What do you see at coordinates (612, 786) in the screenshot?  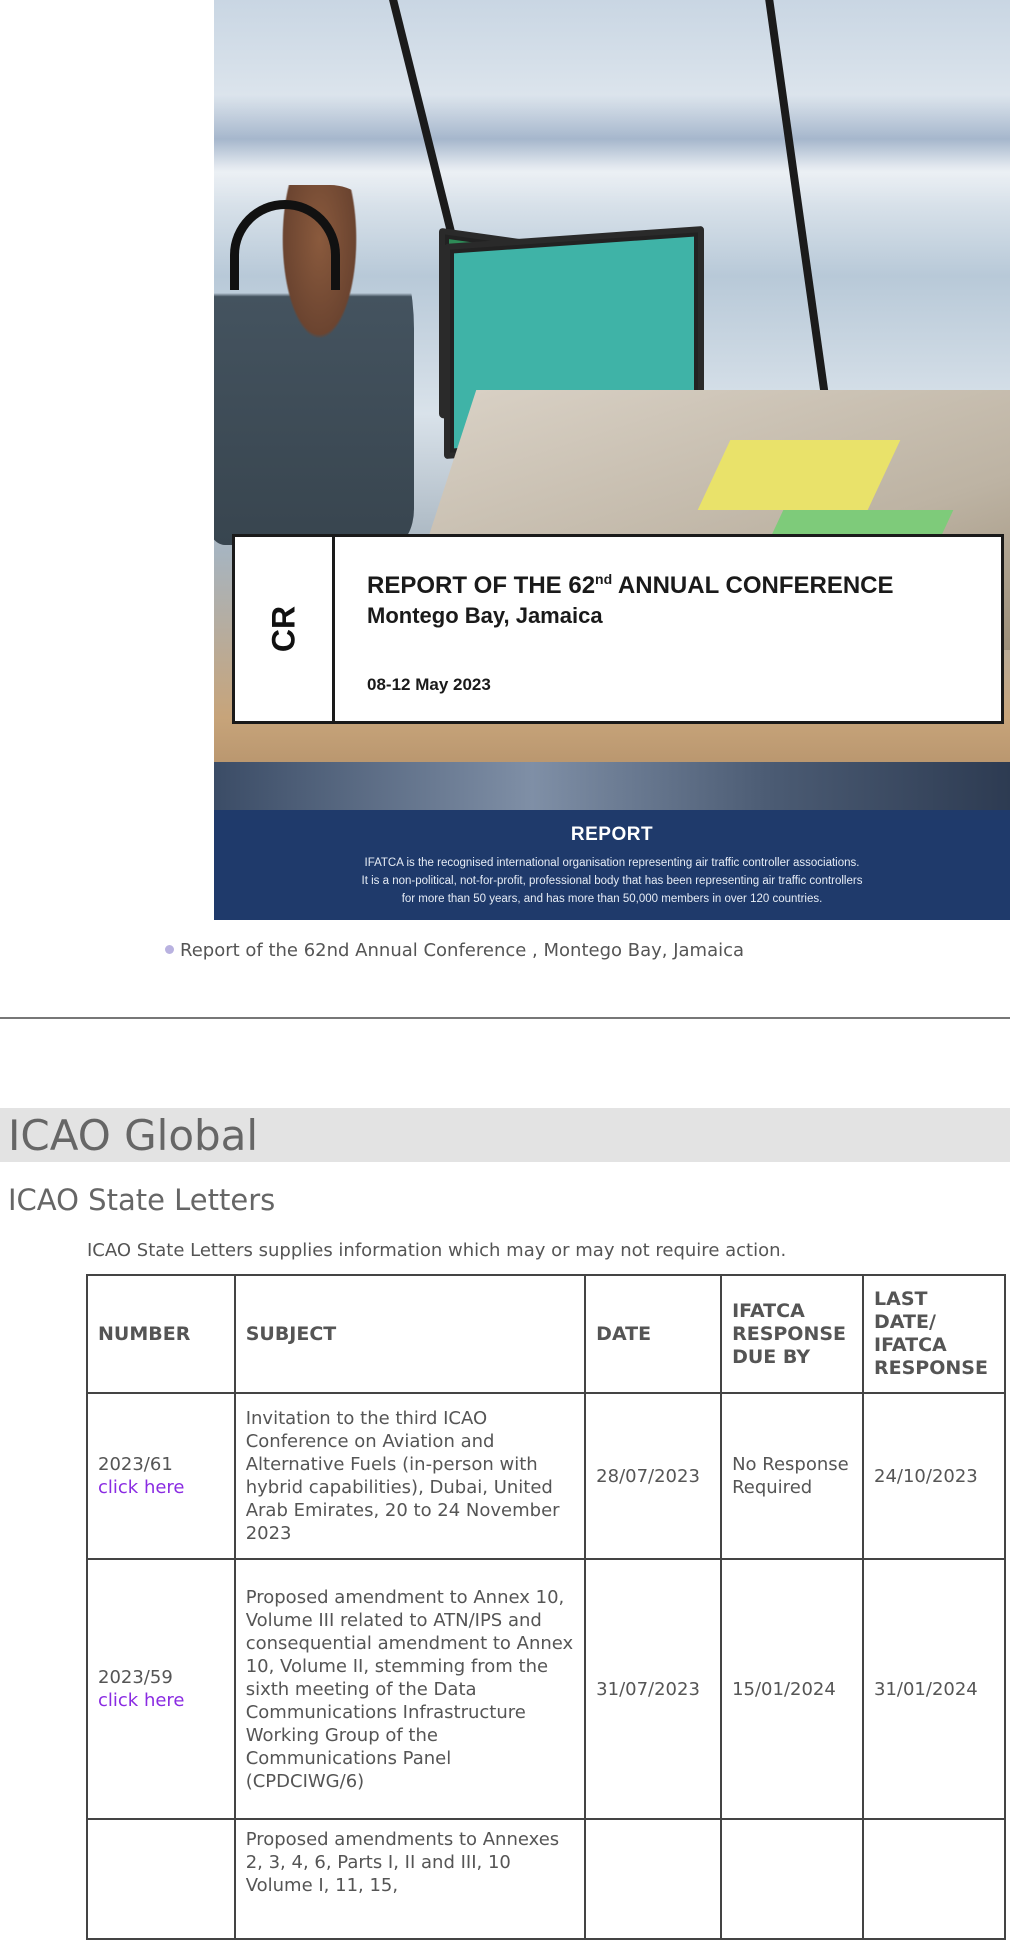 I see `cover-image-strip` at bounding box center [612, 786].